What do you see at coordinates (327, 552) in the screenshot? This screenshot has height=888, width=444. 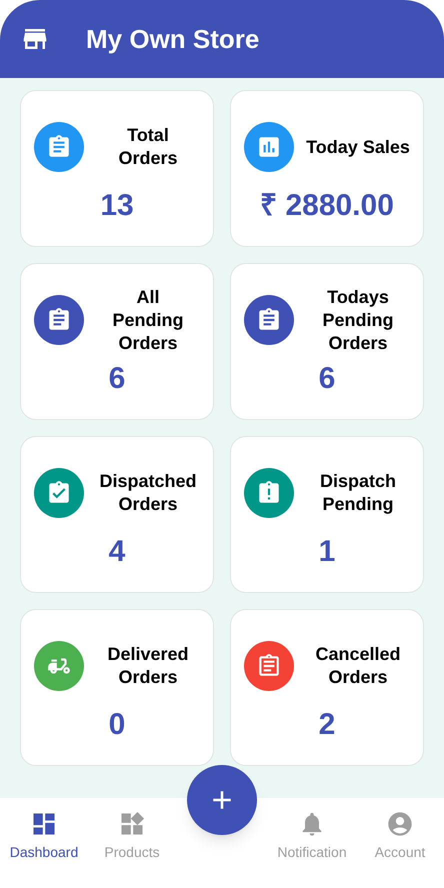 I see `card-value: 1` at bounding box center [327, 552].